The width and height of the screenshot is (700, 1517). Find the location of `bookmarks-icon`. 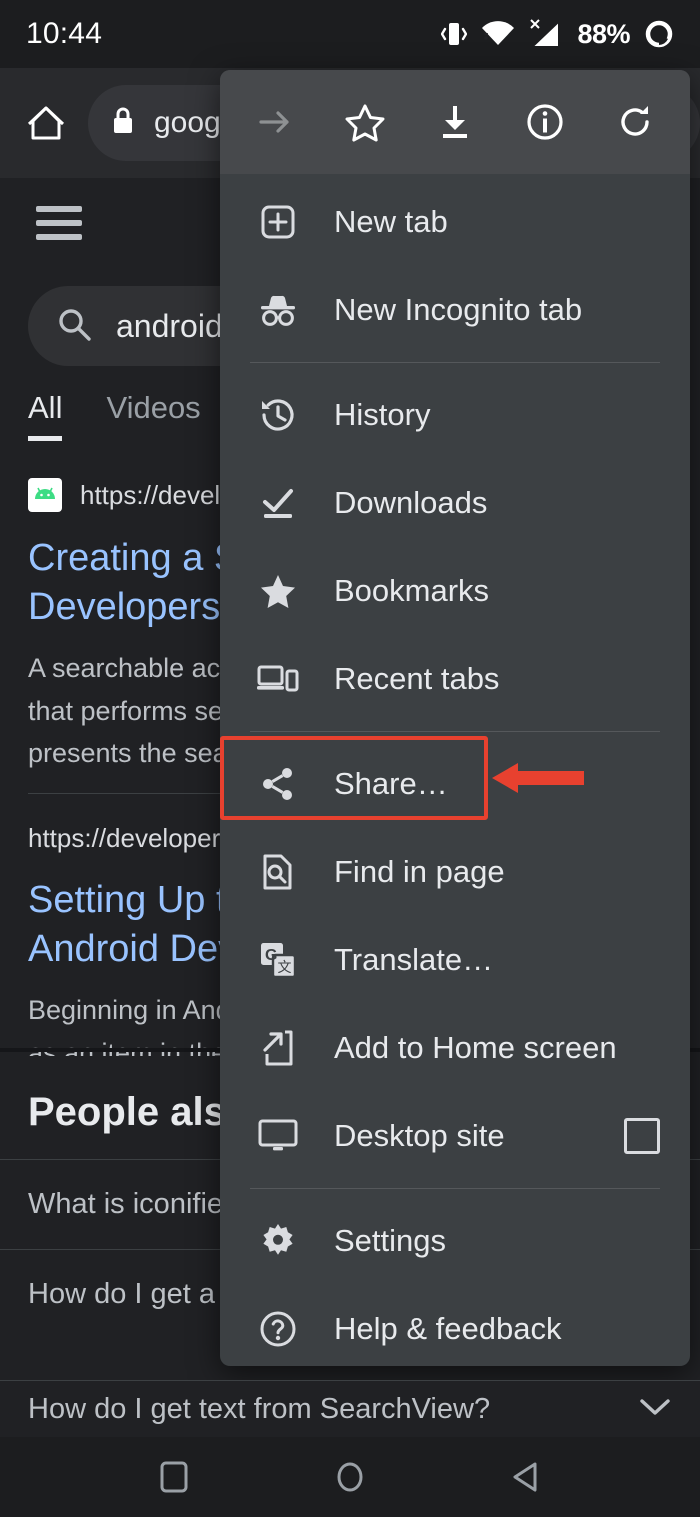

bookmarks-icon is located at coordinates (278, 591).